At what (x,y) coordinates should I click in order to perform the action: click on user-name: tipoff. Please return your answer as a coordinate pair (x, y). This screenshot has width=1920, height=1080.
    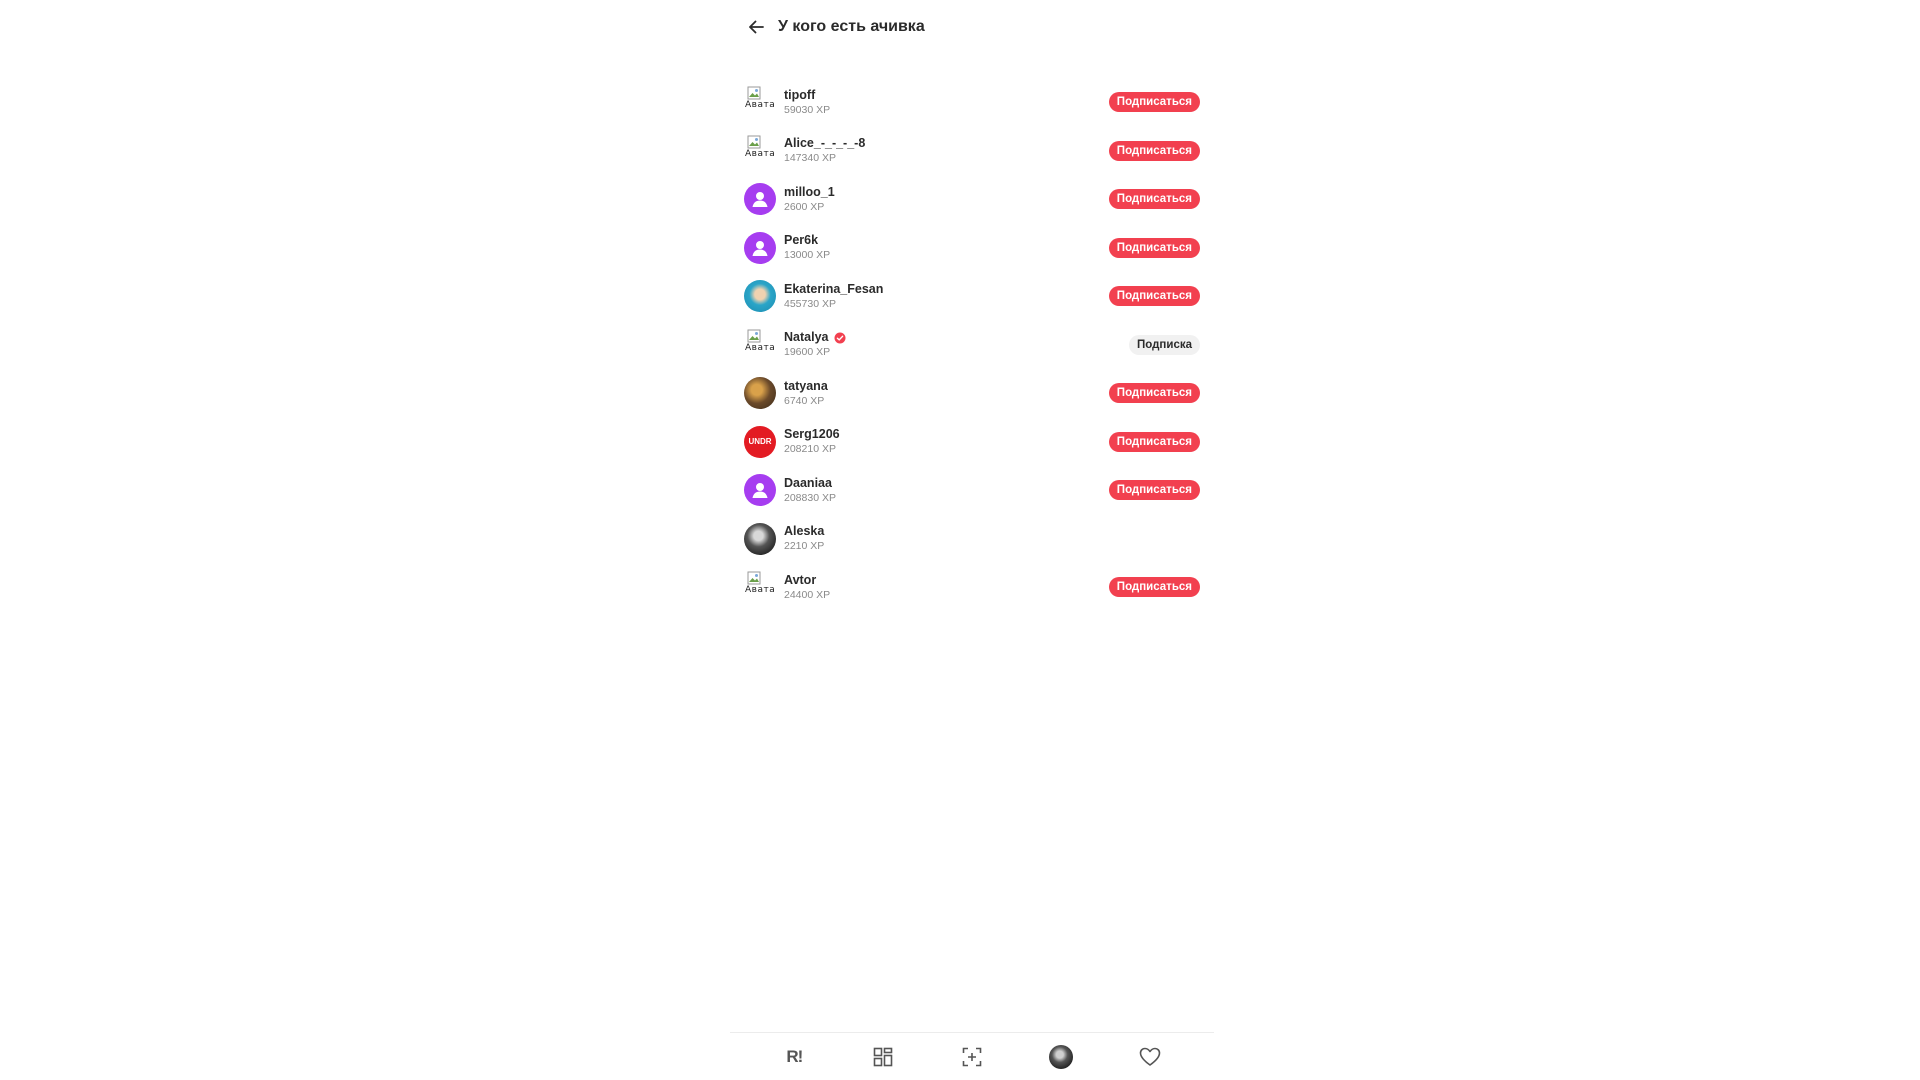
    Looking at the image, I should click on (799, 95).